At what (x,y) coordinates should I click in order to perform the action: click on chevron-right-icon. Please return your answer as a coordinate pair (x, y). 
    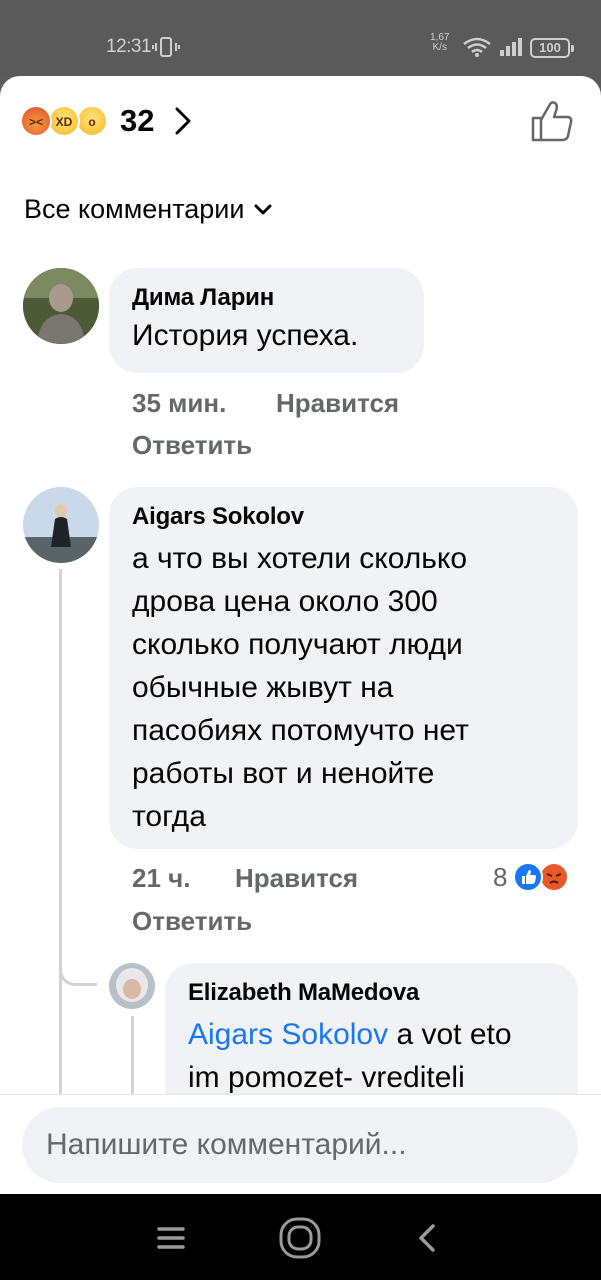
    Looking at the image, I should click on (183, 121).